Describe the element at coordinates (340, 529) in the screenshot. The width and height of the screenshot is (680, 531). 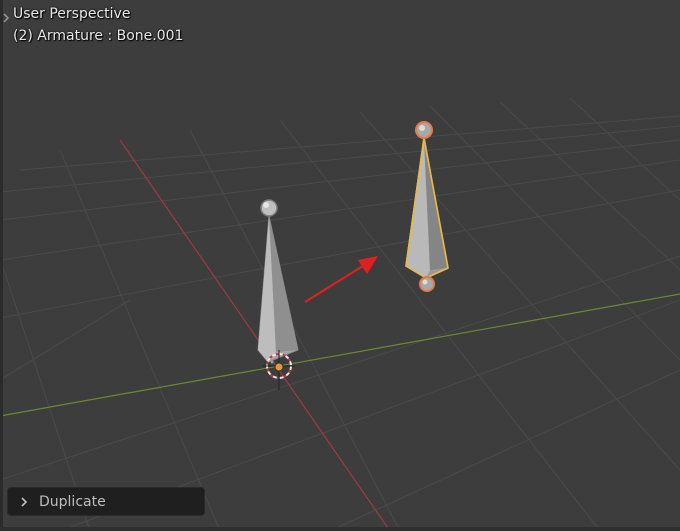
I see `viewport-bottom-border` at that location.